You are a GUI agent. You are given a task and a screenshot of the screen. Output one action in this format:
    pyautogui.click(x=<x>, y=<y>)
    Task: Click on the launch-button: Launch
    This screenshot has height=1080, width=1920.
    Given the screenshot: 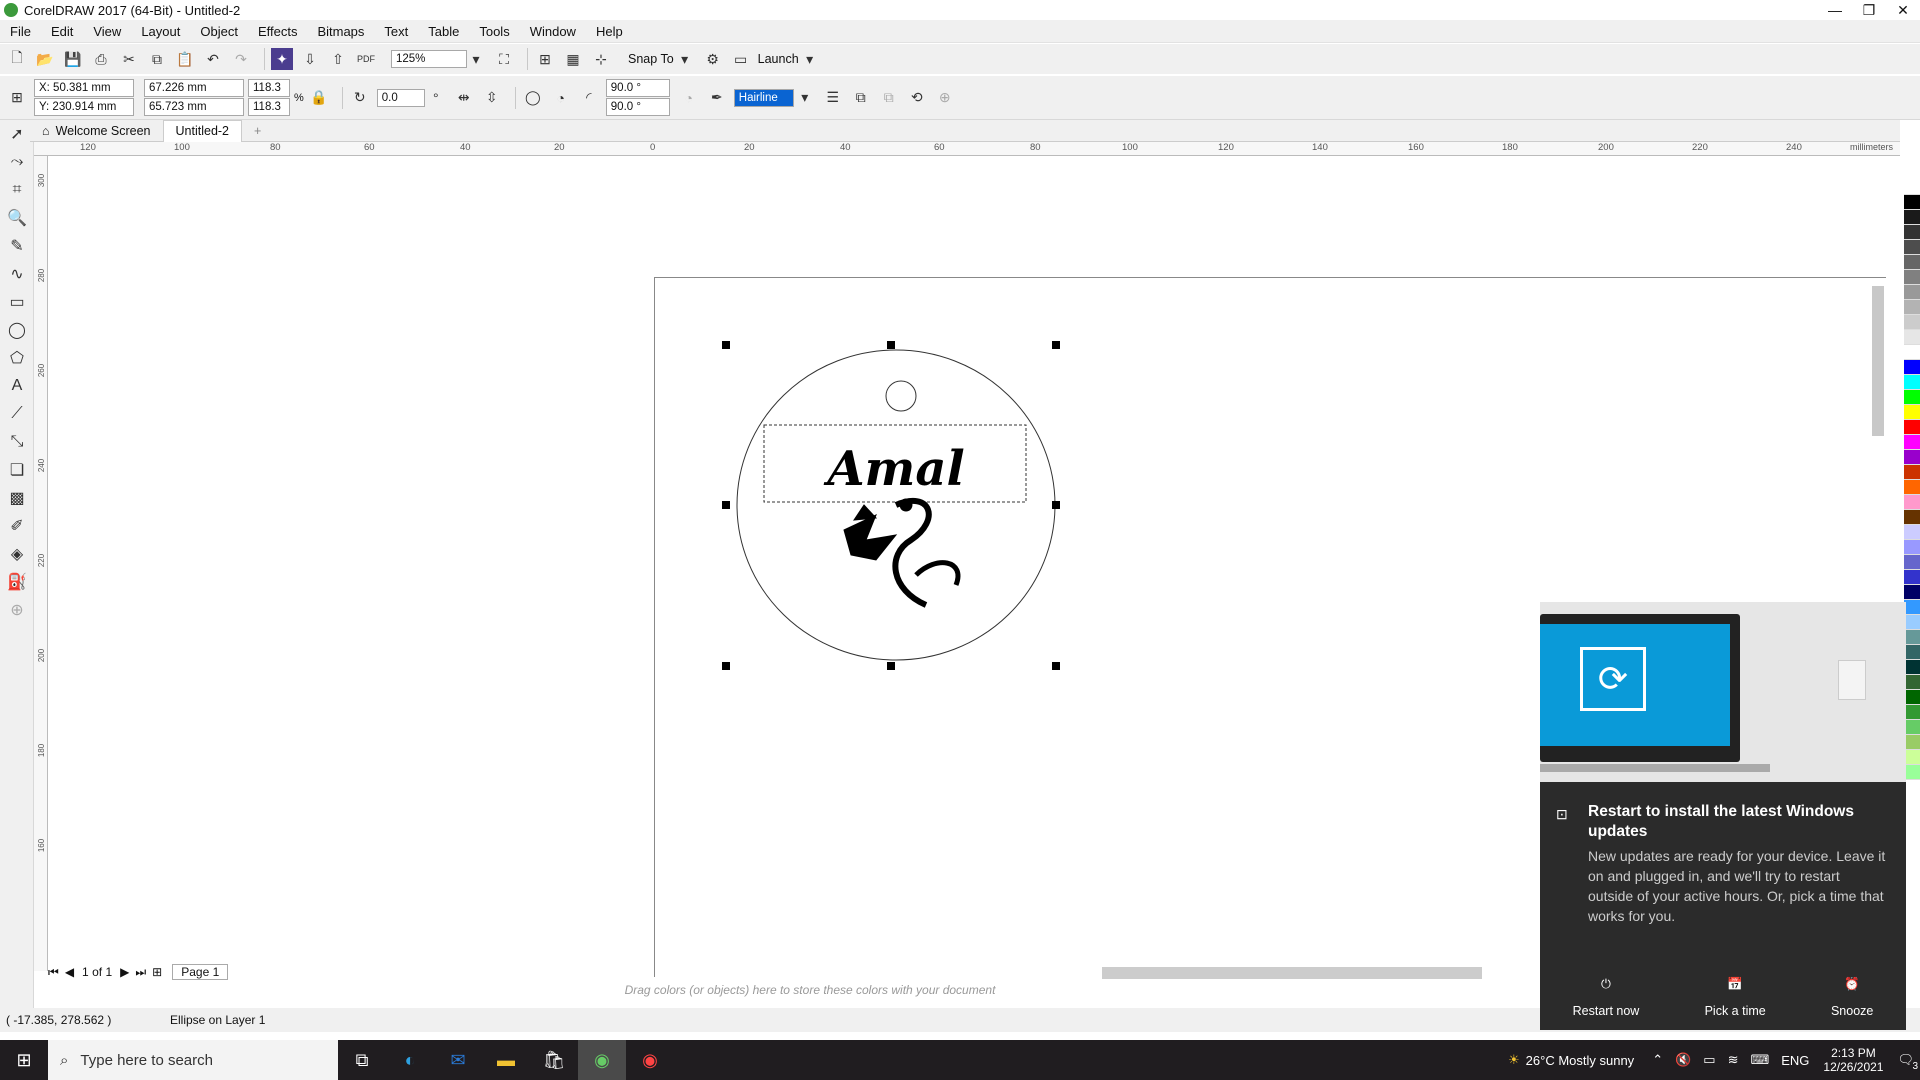 What is the action you would take?
    pyautogui.click(x=778, y=59)
    